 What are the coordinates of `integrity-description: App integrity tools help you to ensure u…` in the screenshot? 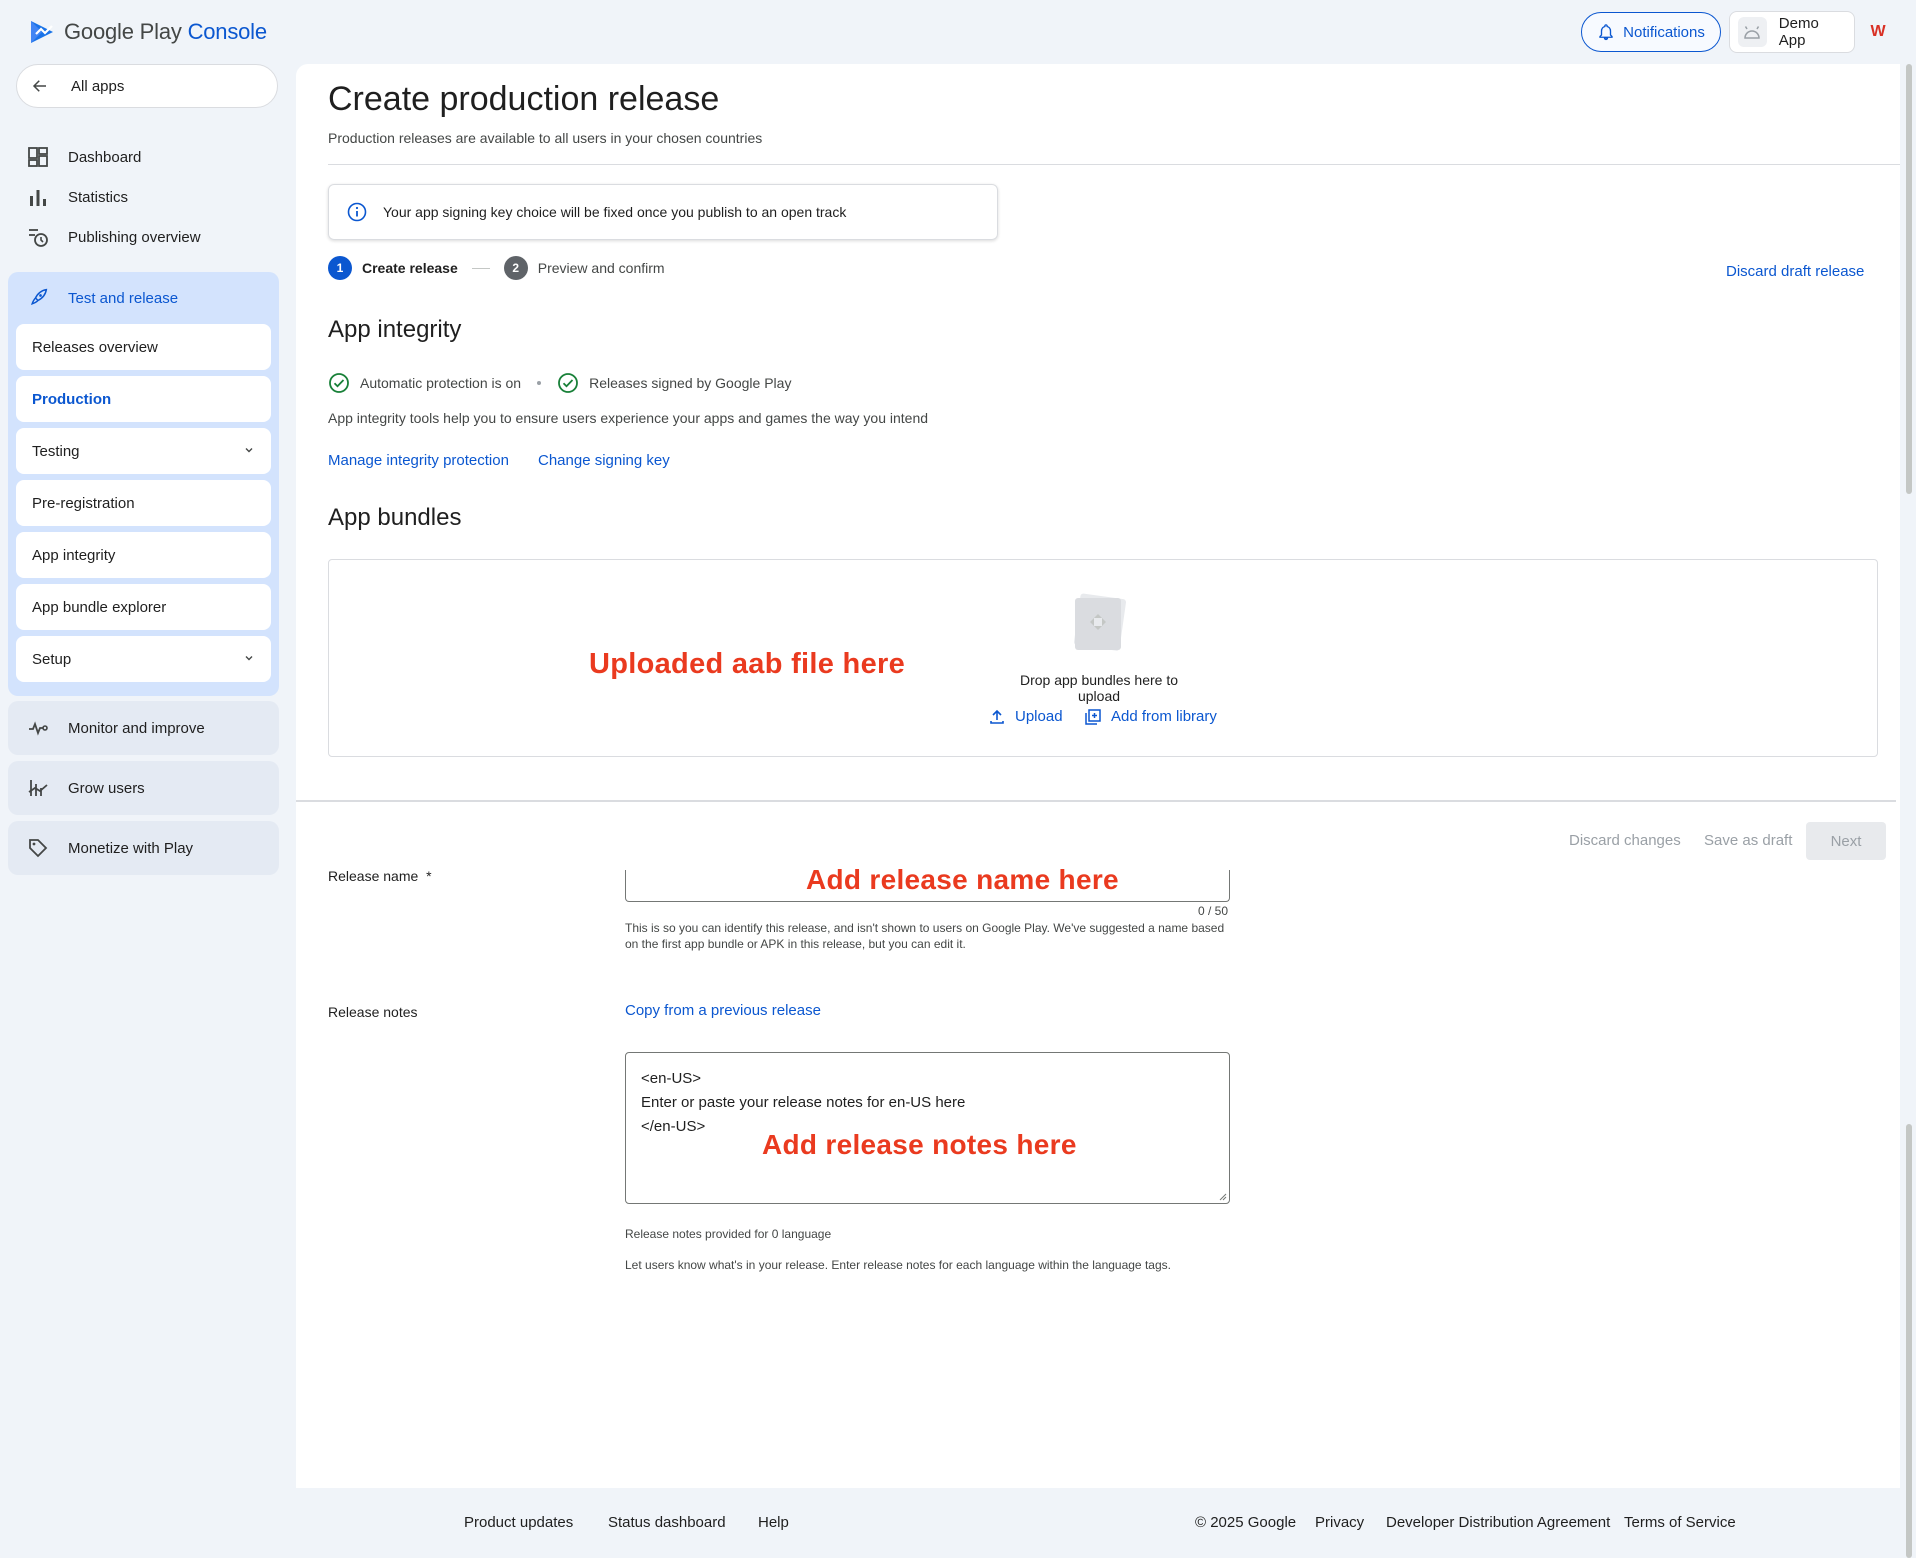 It's located at (628, 418).